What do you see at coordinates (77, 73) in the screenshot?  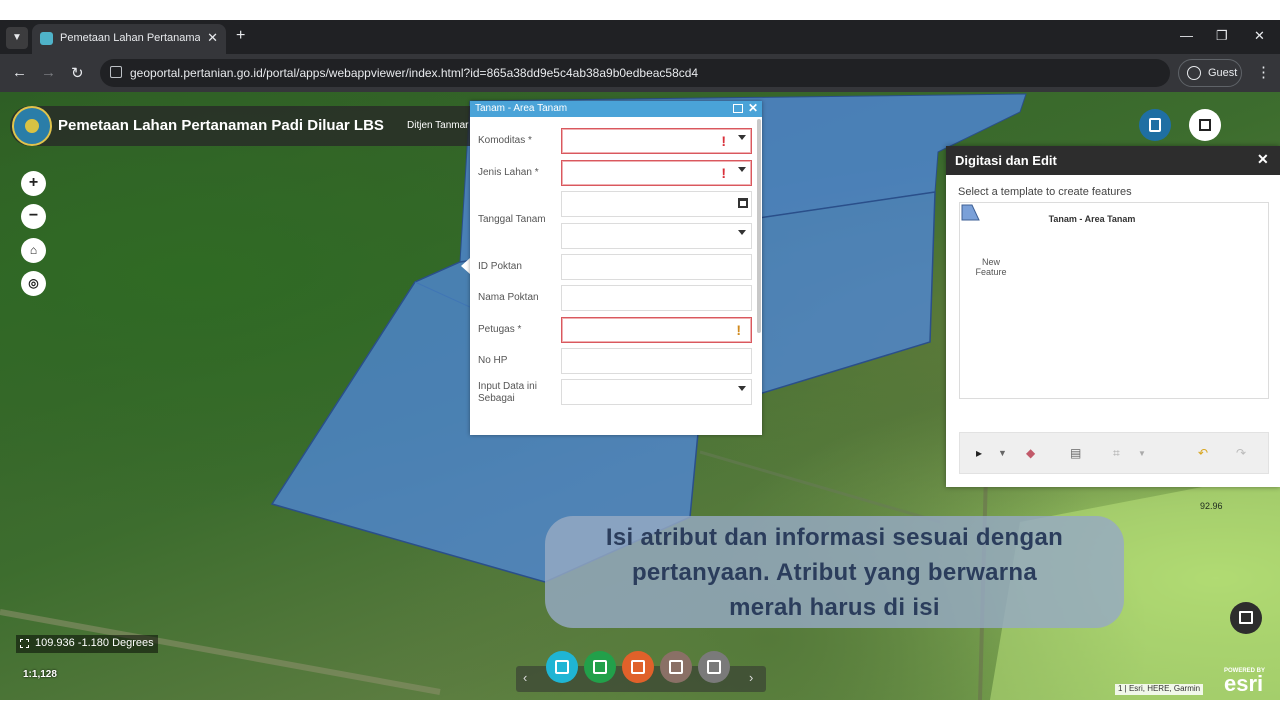 I see `reload-icon: ↻` at bounding box center [77, 73].